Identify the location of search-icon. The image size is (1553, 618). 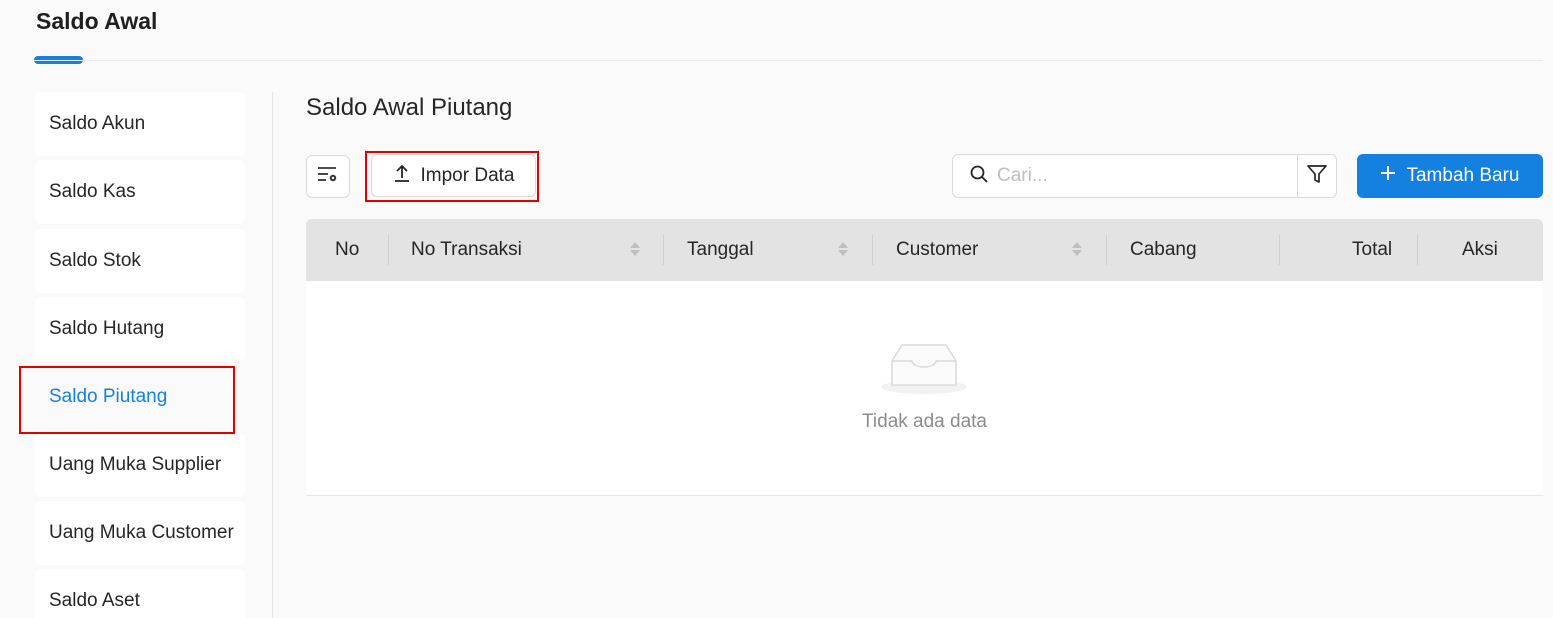
(979, 176).